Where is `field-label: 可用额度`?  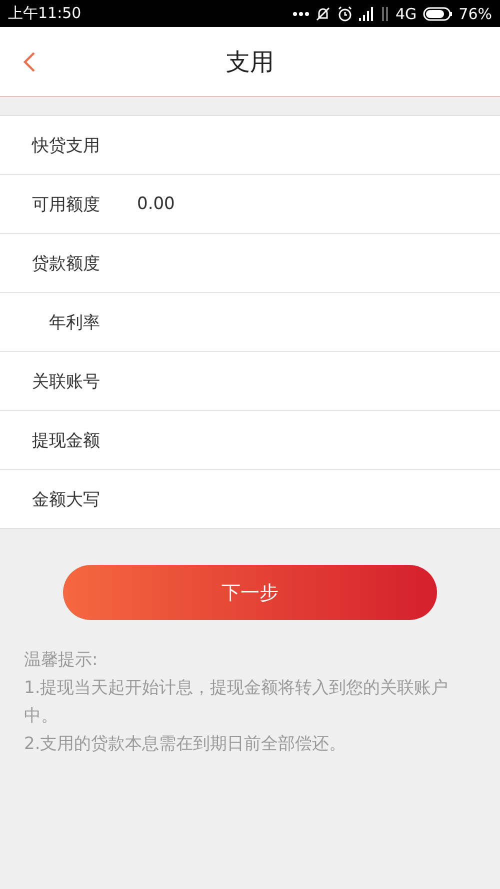 field-label: 可用额度 is located at coordinates (65, 205).